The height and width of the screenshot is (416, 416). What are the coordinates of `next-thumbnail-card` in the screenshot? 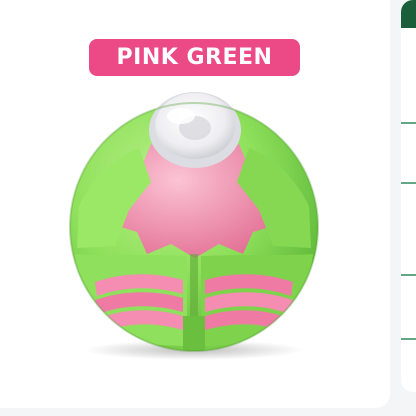 It's located at (408, 196).